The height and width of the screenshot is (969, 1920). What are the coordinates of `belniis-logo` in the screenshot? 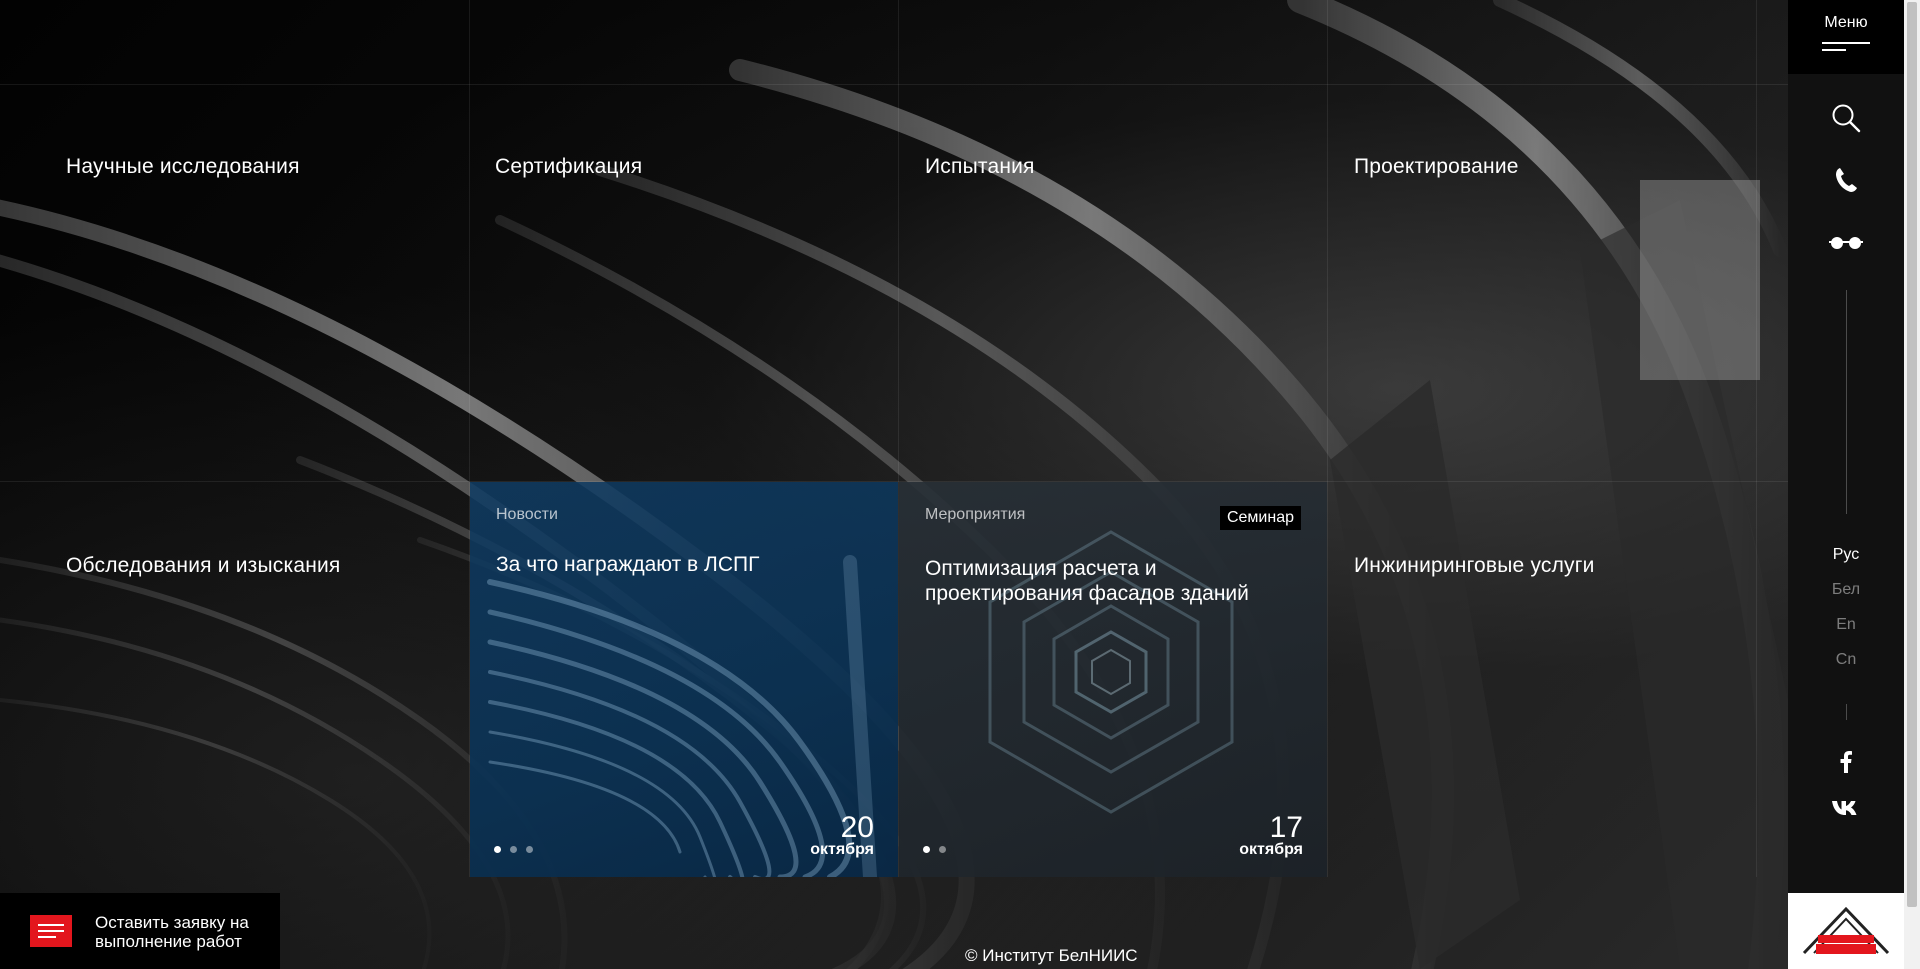 It's located at (1846, 931).